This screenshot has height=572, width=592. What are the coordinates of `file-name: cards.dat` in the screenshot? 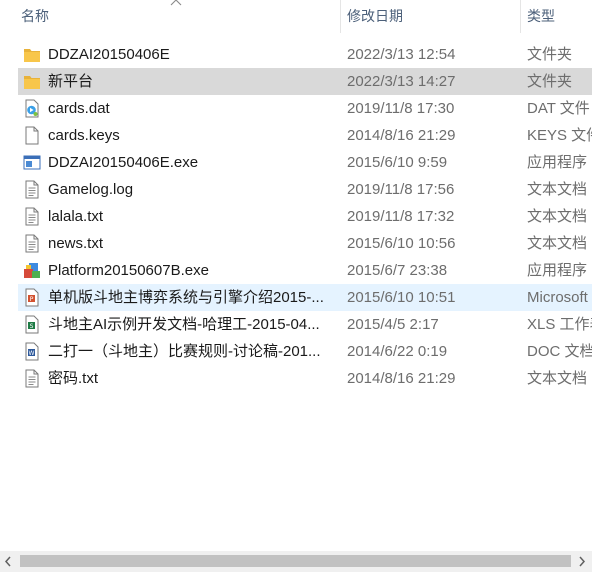 It's located at (79, 108).